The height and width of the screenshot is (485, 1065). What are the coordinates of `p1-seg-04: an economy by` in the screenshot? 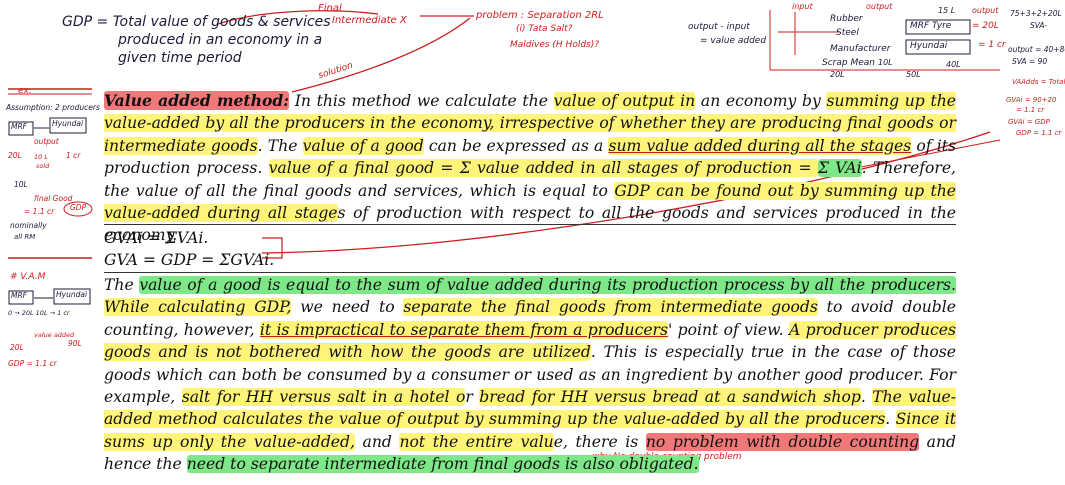 It's located at (761, 101).